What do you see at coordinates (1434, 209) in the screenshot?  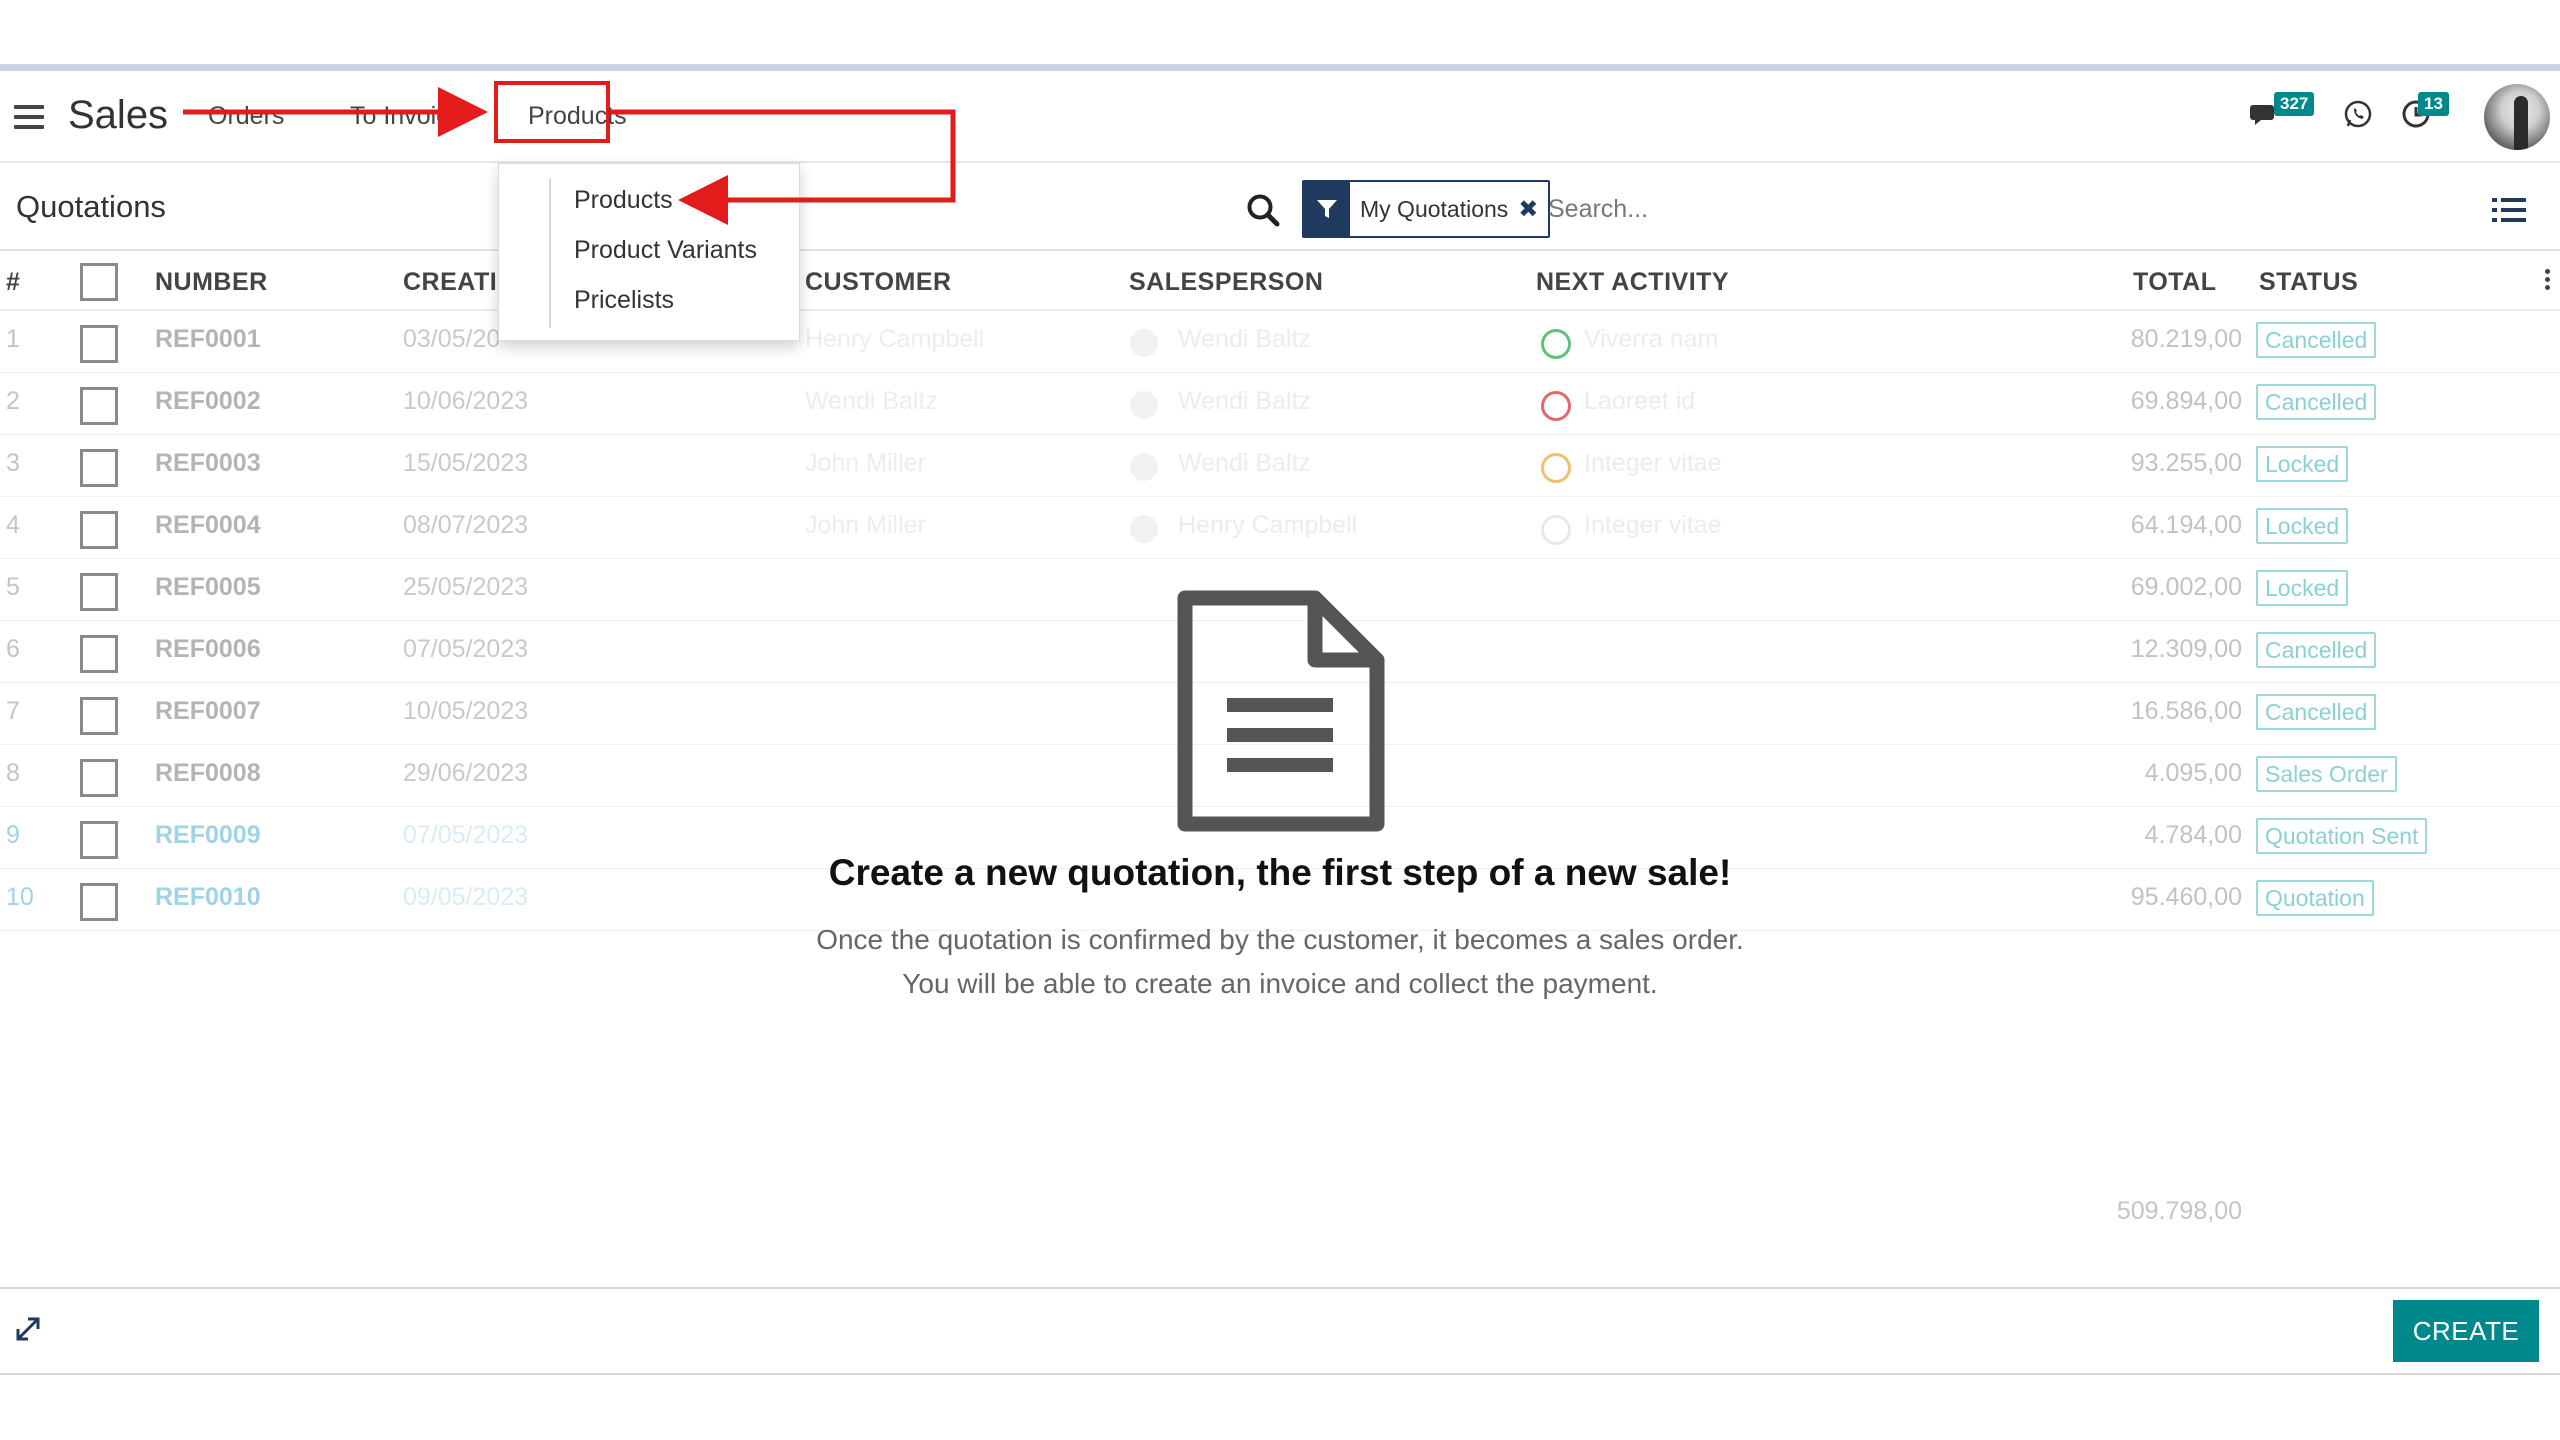 I see `facet-label: My Quotations` at bounding box center [1434, 209].